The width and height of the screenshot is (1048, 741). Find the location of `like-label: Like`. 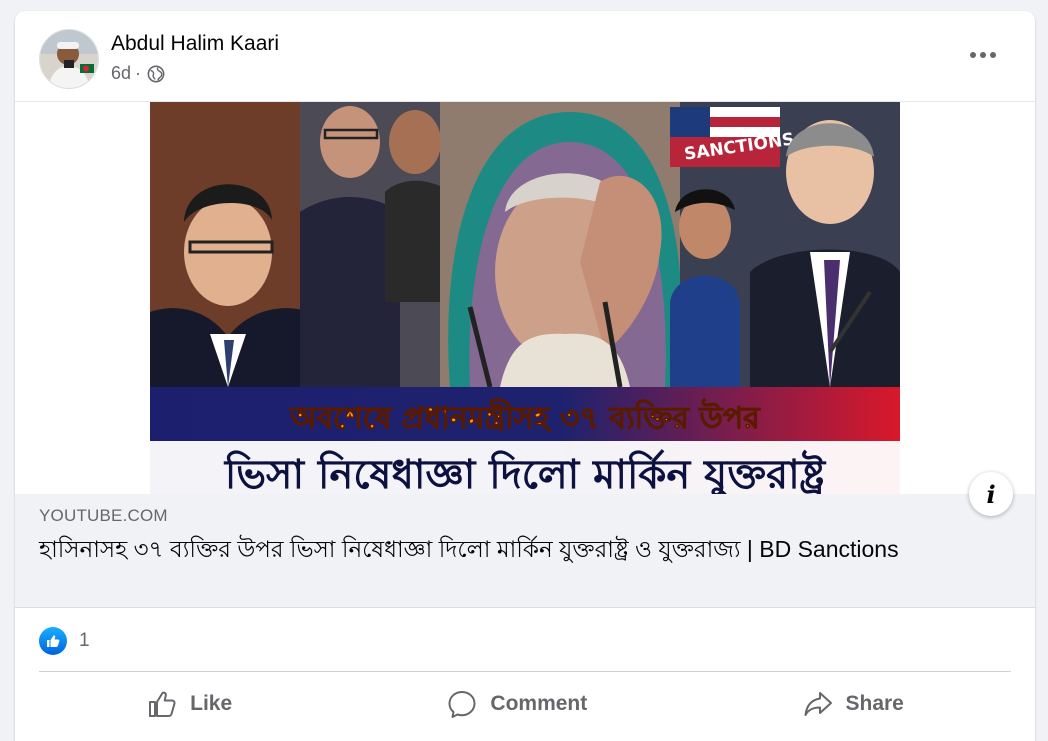

like-label: Like is located at coordinates (211, 703).